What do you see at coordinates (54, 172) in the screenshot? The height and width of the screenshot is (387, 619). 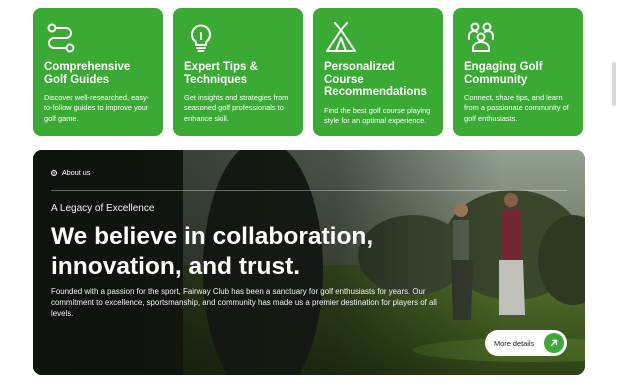 I see `bullet-icon` at bounding box center [54, 172].